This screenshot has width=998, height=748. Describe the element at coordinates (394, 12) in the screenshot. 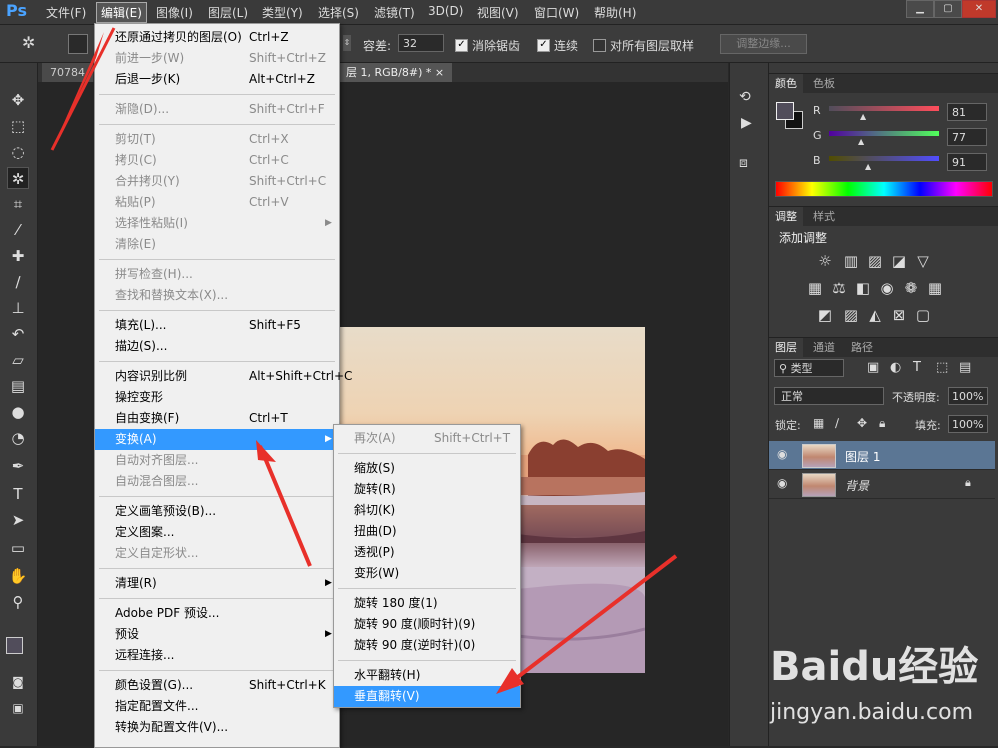

I see `menu-filter: 滤镜(T)` at that location.